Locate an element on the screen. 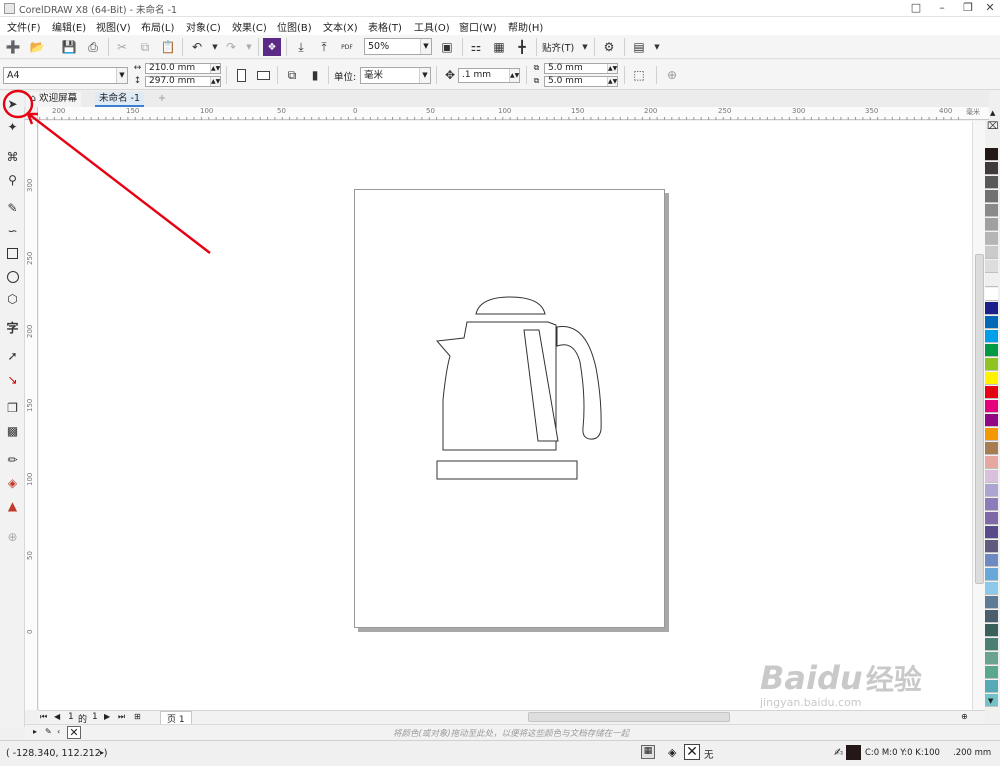  palette-hint-text: 将颜色(或对象)拖动至此处，以便将这些颜色与文档存储在一起 is located at coordinates (511, 734).